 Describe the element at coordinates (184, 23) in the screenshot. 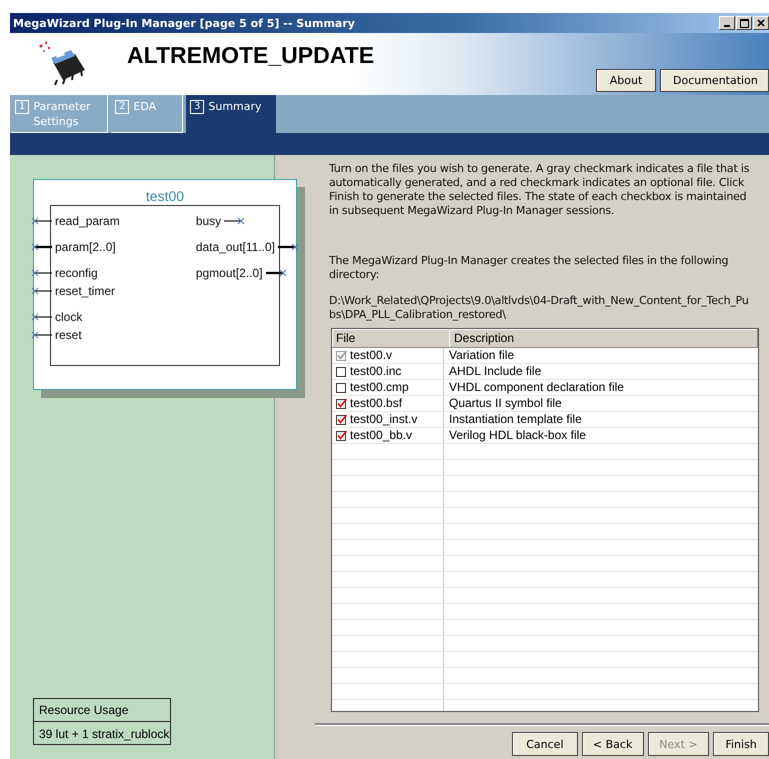

I see `window-title: MegaWizard Plug-In Manager [page 5 of 5] -- Summary` at that location.